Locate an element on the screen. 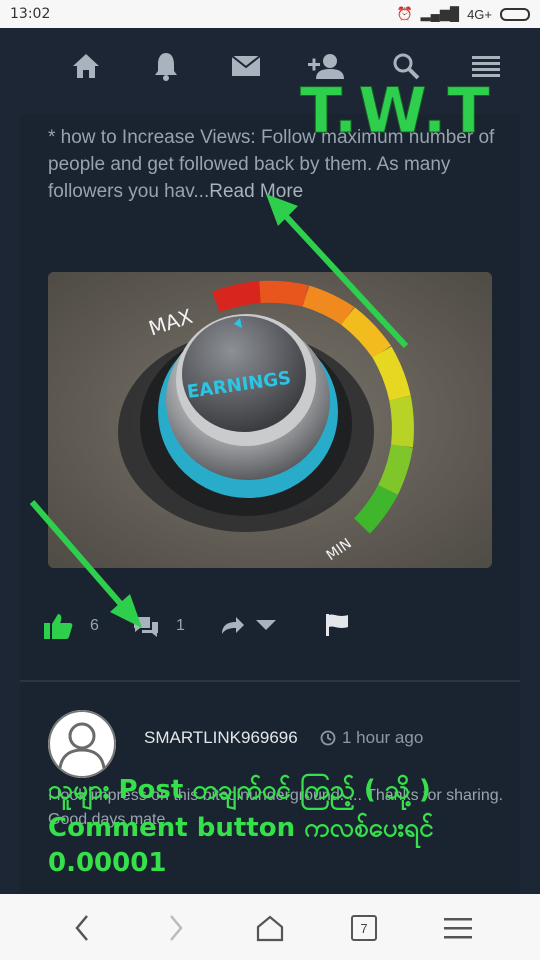 This screenshot has width=540, height=960. chevron-left-icon is located at coordinates (81, 928).